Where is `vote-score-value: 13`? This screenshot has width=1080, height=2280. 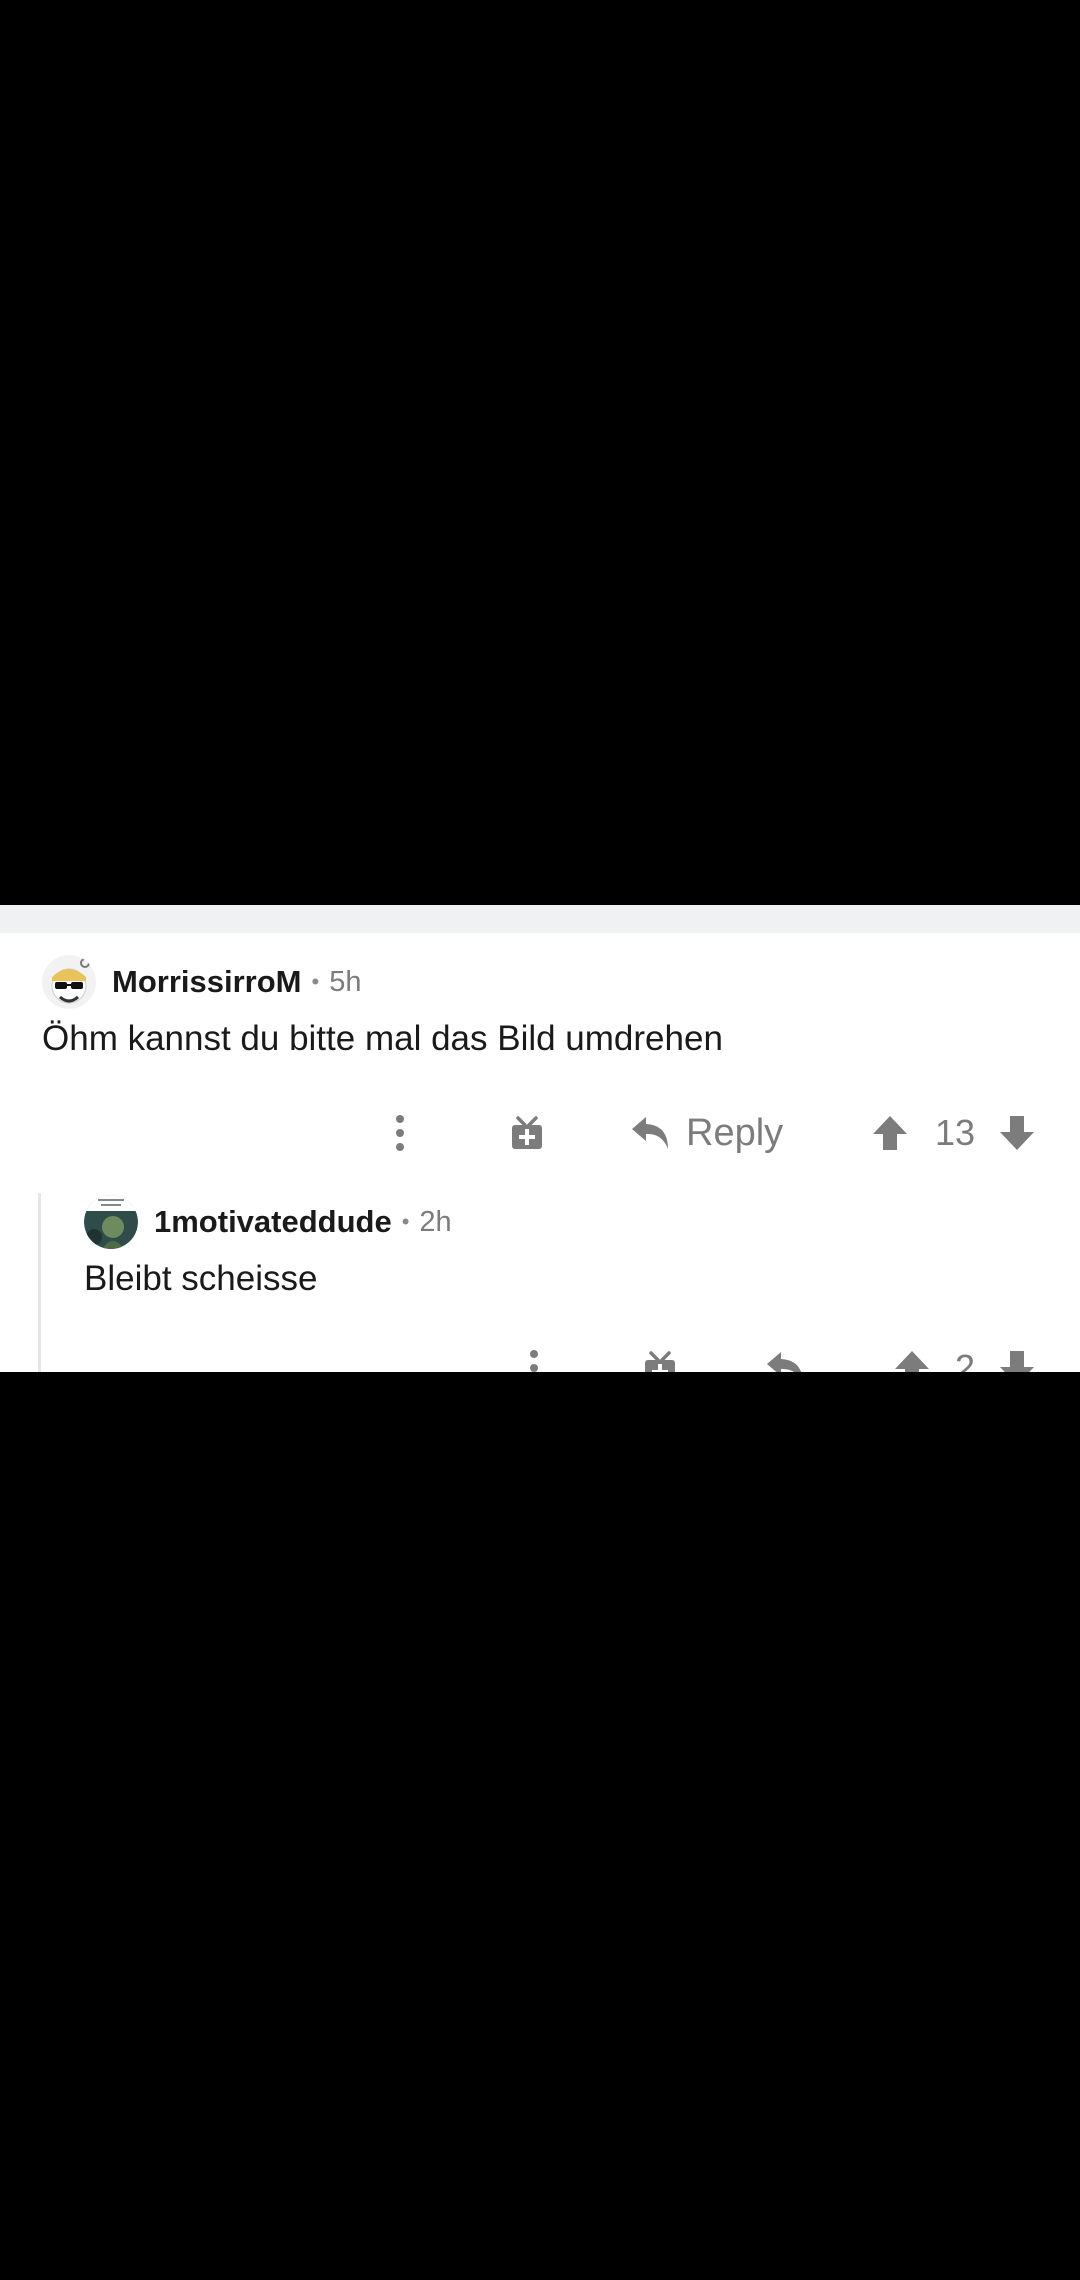 vote-score-value: 13 is located at coordinates (955, 1132).